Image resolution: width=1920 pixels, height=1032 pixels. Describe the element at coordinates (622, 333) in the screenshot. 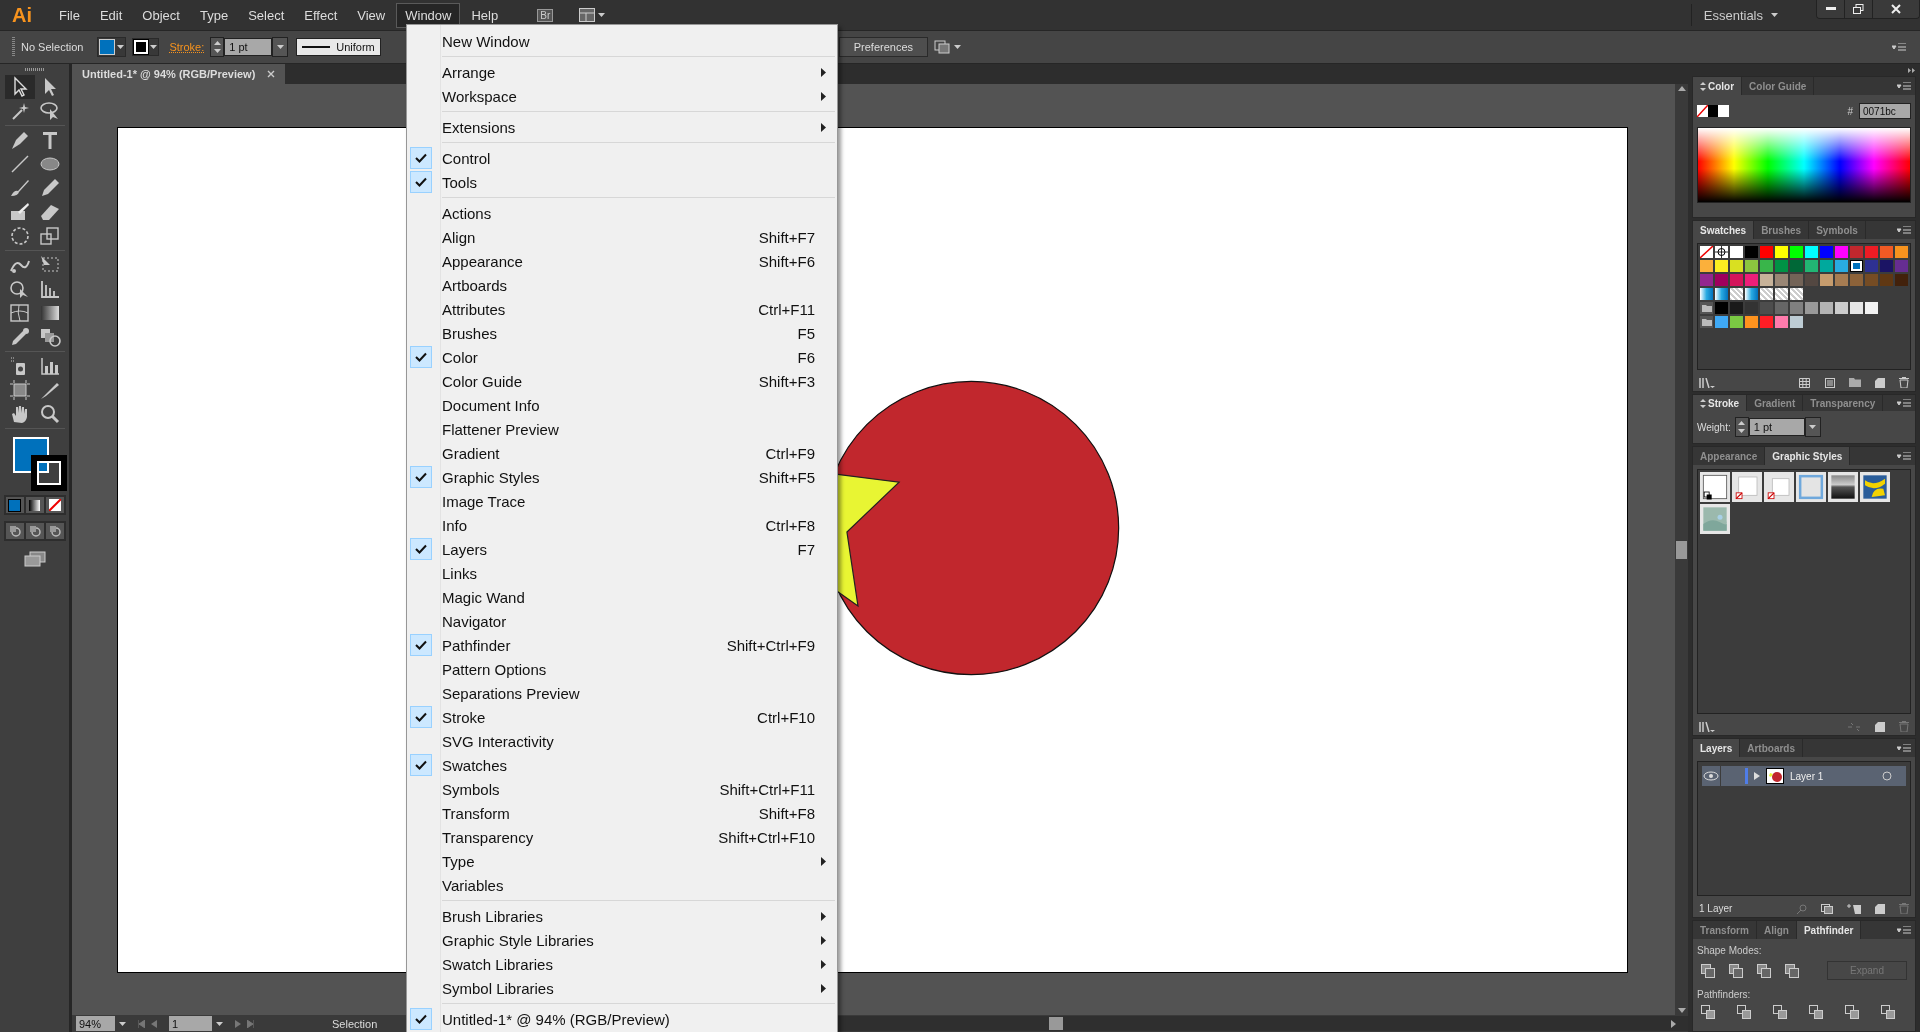

I see `menu-item: Brushes F5` at that location.